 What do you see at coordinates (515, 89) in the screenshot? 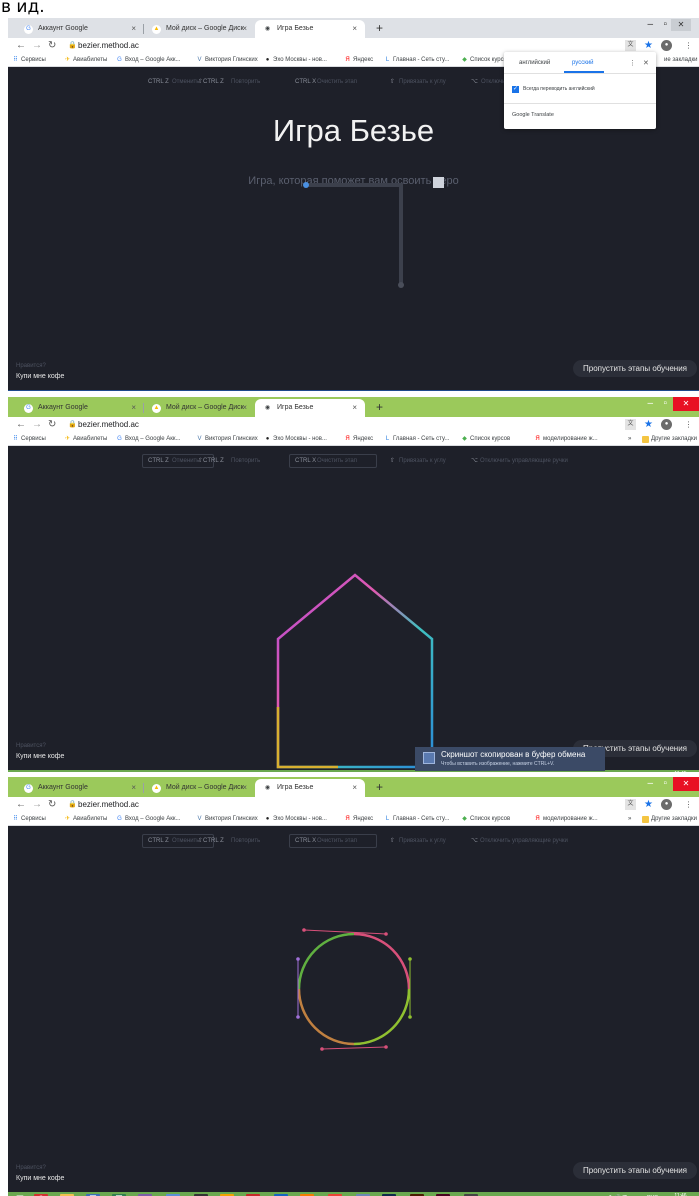
I see `always-translate-checkbox: ✓` at bounding box center [515, 89].